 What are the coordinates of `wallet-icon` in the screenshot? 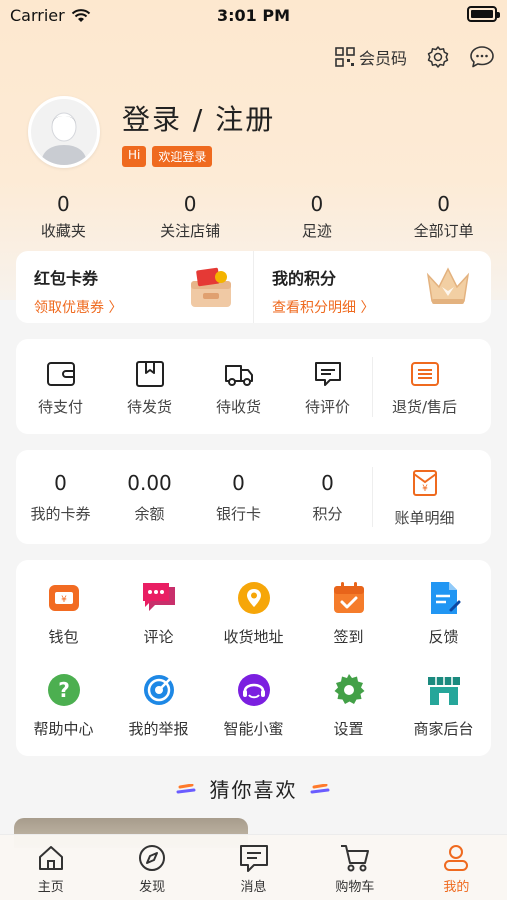 It's located at (60, 374).